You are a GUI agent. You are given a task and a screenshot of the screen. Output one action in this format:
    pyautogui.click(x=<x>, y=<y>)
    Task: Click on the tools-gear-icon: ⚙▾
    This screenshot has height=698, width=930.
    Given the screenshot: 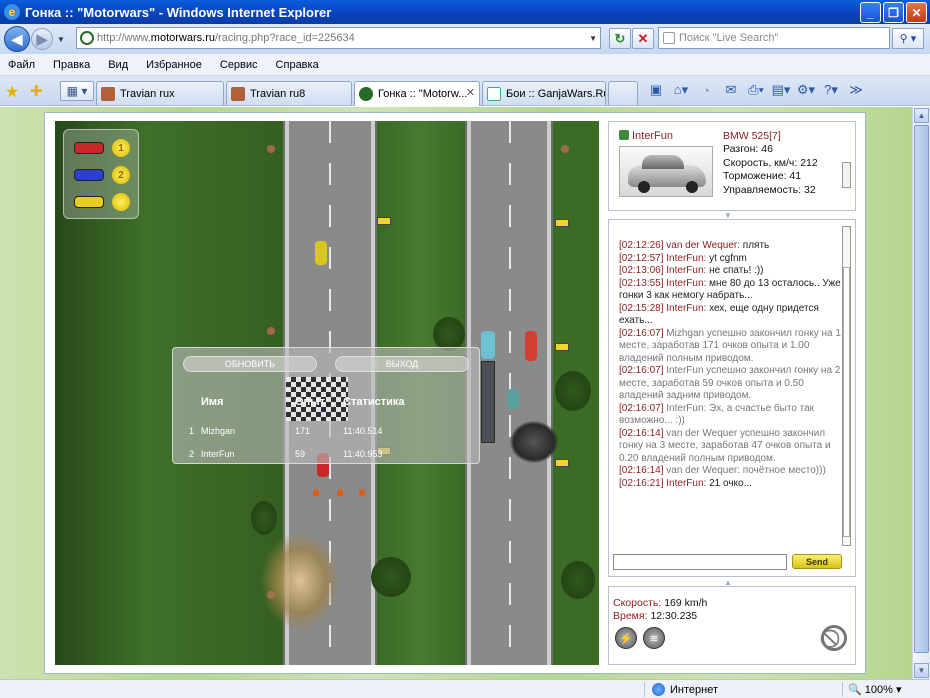 What is the action you would take?
    pyautogui.click(x=806, y=90)
    